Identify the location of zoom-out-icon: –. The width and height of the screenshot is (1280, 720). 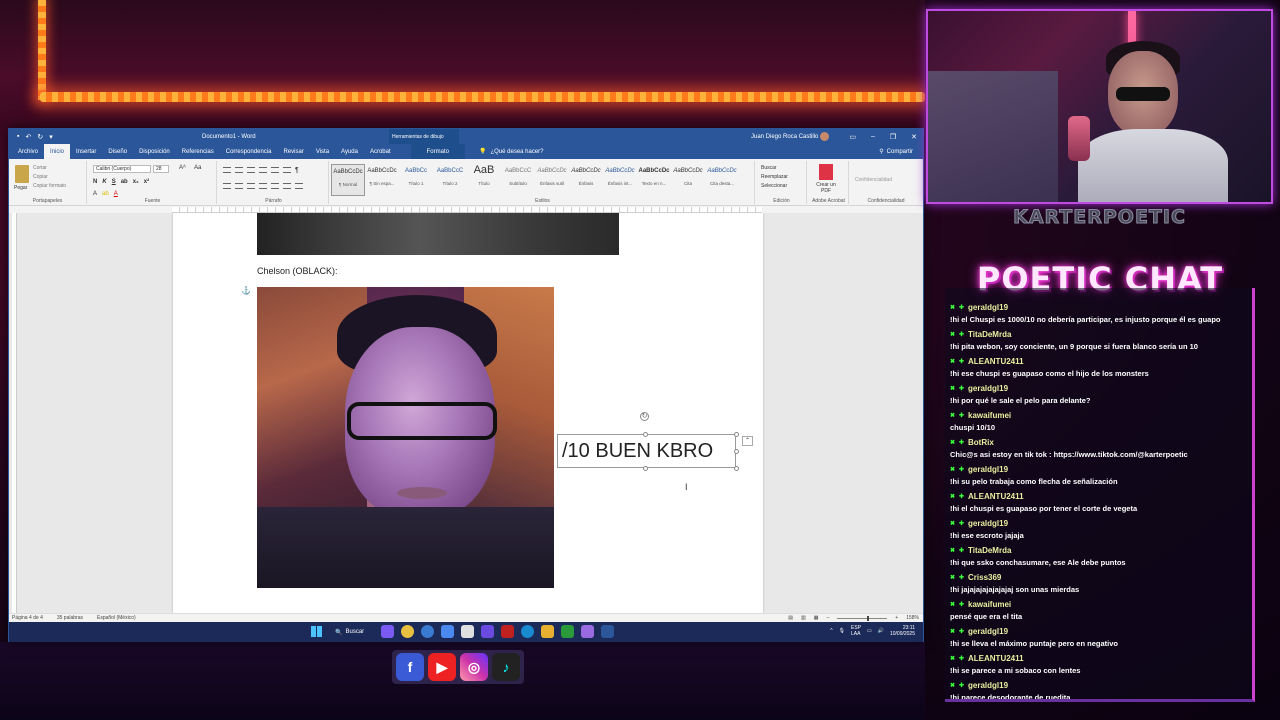
(828, 618).